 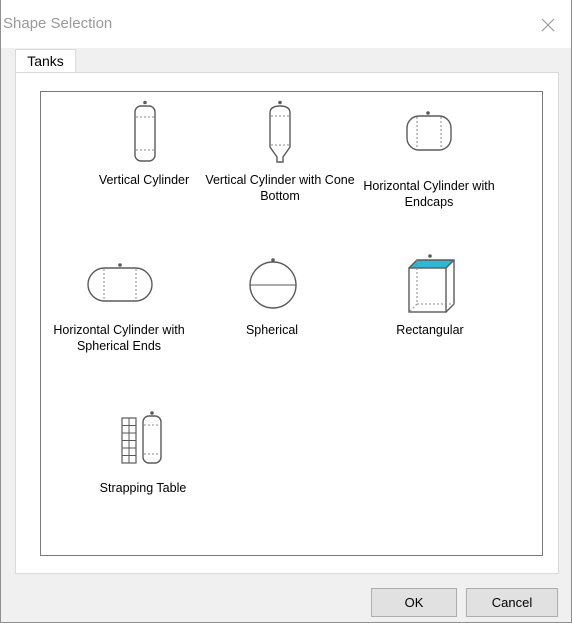 I want to click on shape-label: Vertical Cylinder with Cone Bottom, so click(x=280, y=188).